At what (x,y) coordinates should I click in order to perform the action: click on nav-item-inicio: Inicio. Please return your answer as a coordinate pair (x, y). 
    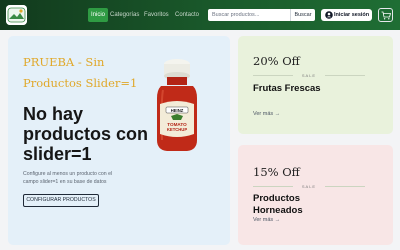
    Looking at the image, I should click on (98, 15).